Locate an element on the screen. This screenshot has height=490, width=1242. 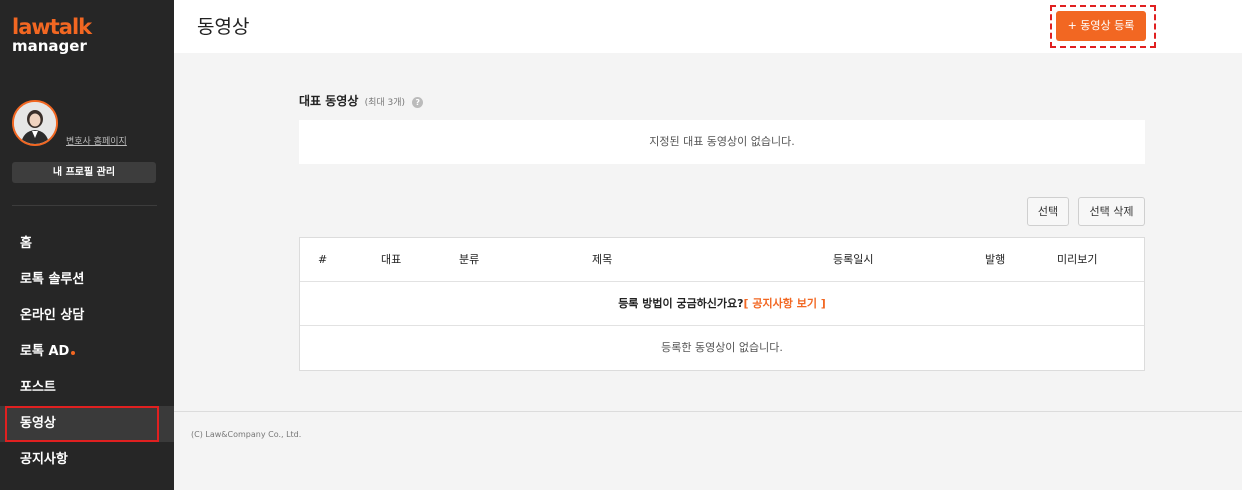
avatar is located at coordinates (35, 123).